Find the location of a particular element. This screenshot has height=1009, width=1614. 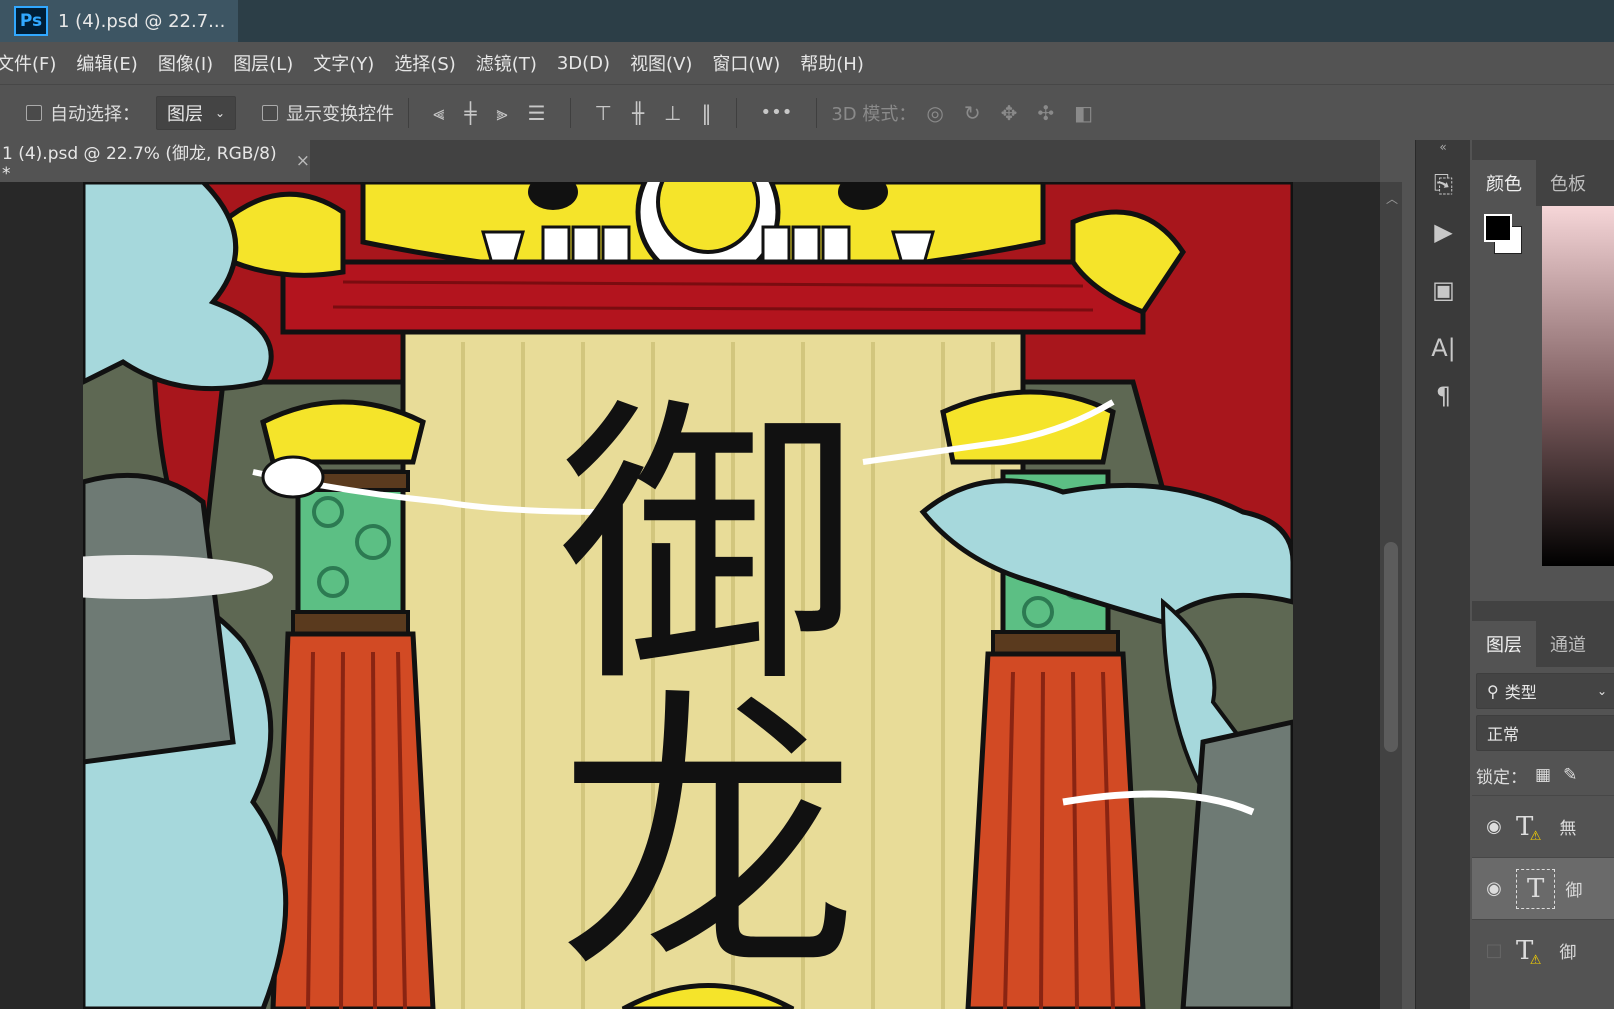

properties-panel-icon: ▣ is located at coordinates (1443, 290).